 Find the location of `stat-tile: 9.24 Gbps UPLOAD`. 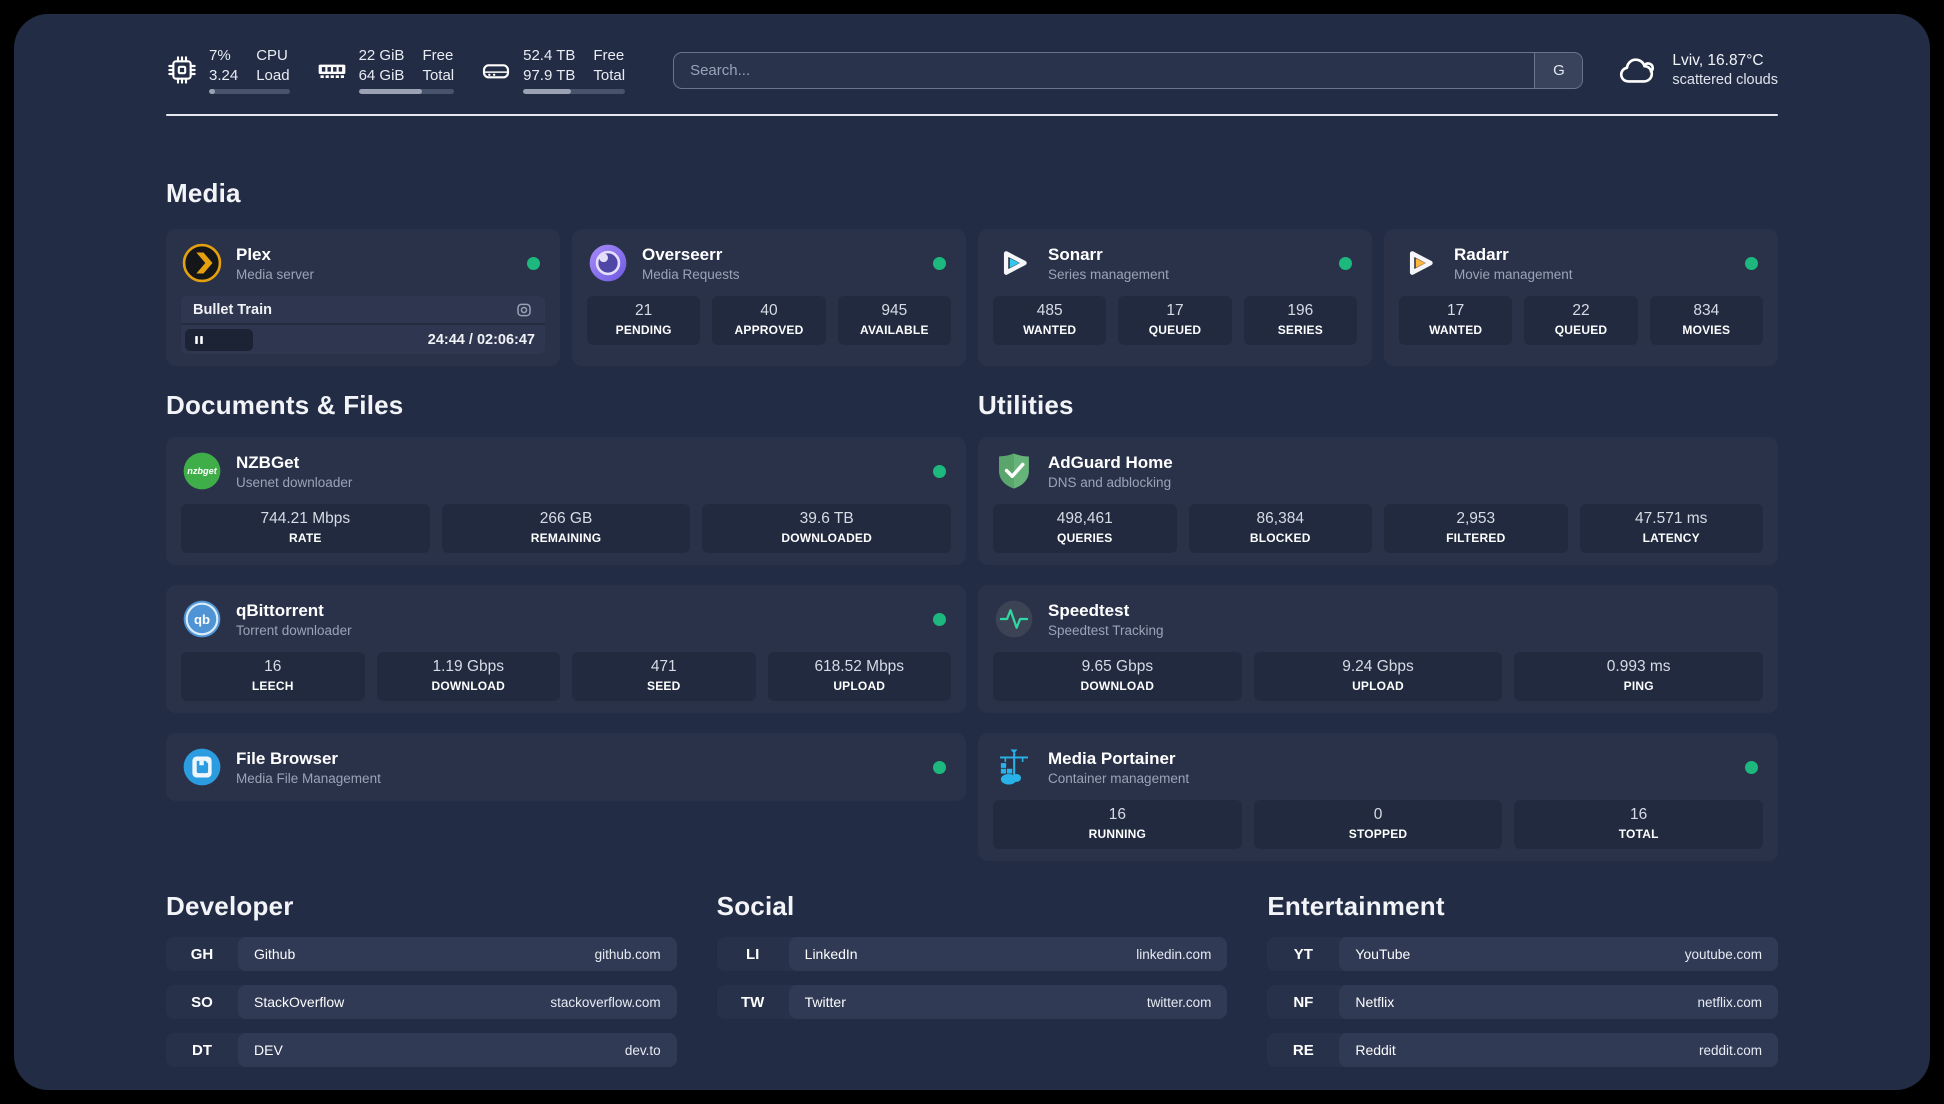

stat-tile: 9.24 Gbps UPLOAD is located at coordinates (1378, 676).